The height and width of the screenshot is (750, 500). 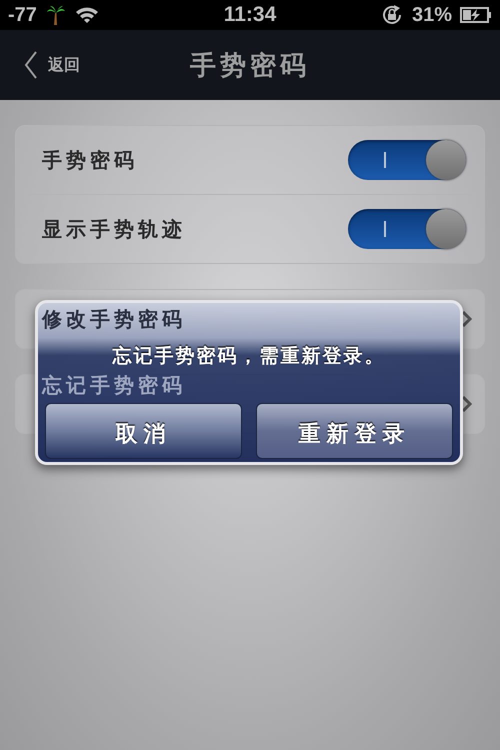 I want to click on chevron-left-icon, so click(x=31, y=65).